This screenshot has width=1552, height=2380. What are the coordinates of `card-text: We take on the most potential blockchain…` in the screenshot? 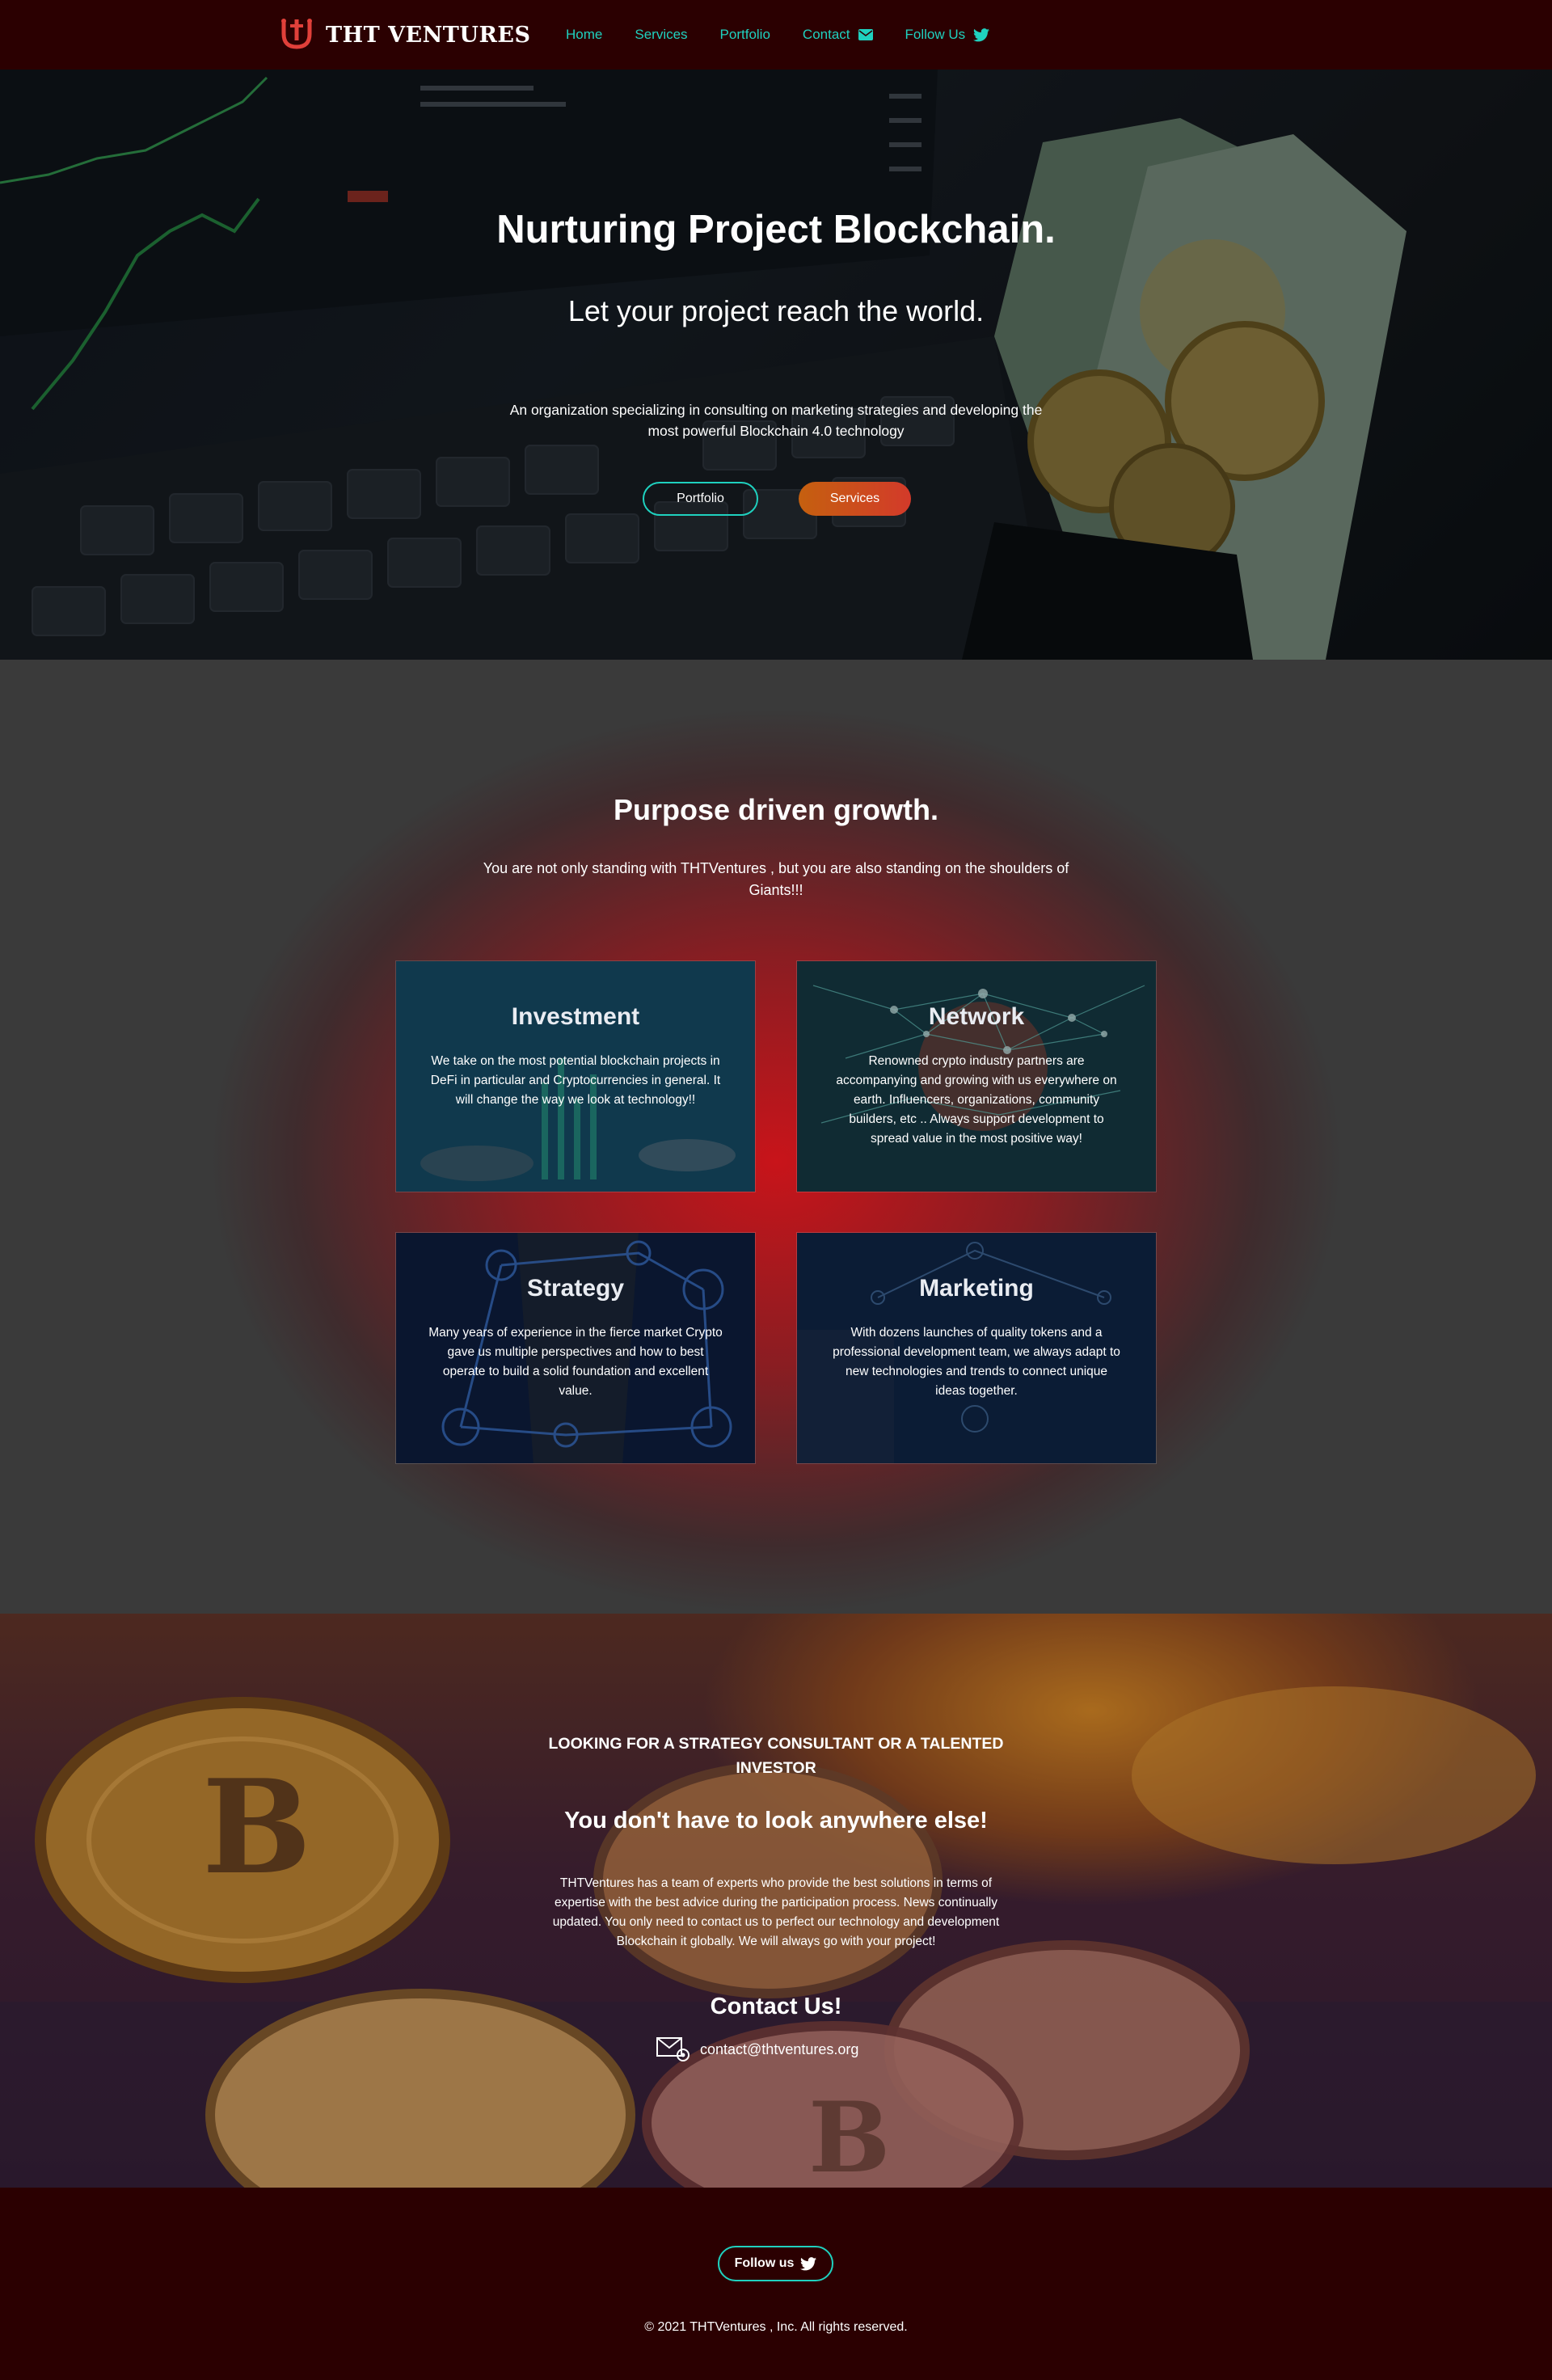 It's located at (575, 1080).